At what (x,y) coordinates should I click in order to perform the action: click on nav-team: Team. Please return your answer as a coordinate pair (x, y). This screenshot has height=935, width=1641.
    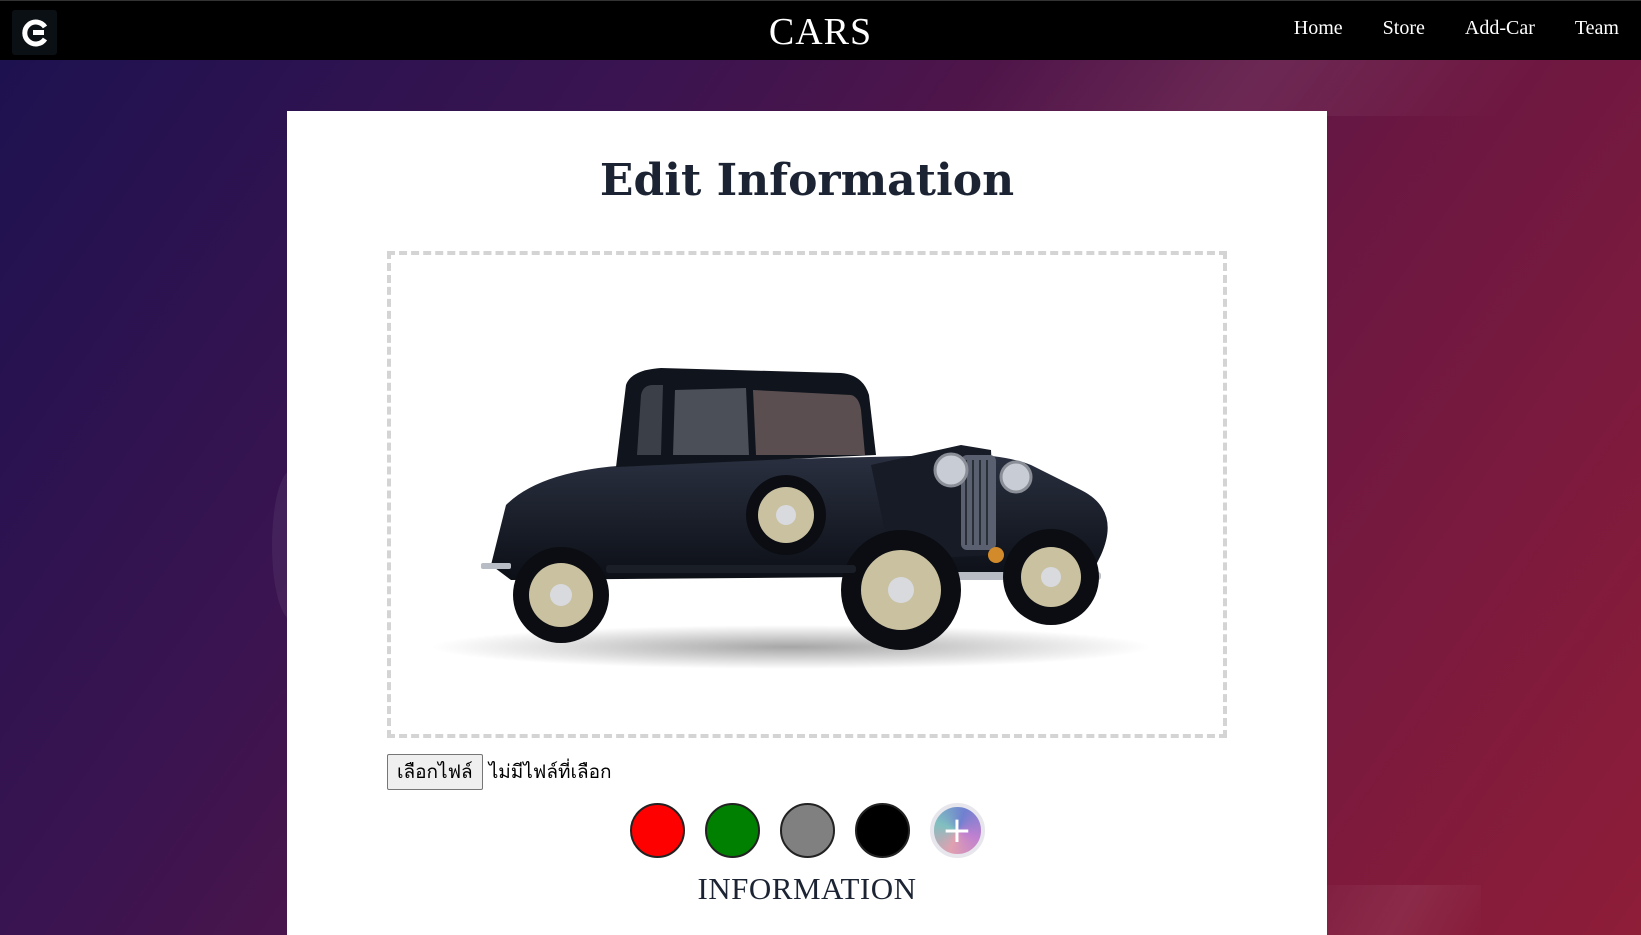
    Looking at the image, I should click on (1597, 28).